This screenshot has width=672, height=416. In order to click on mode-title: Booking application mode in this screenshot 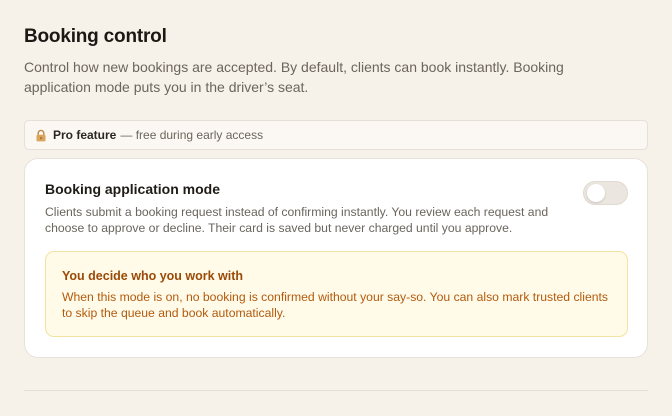, I will do `click(133, 189)`.